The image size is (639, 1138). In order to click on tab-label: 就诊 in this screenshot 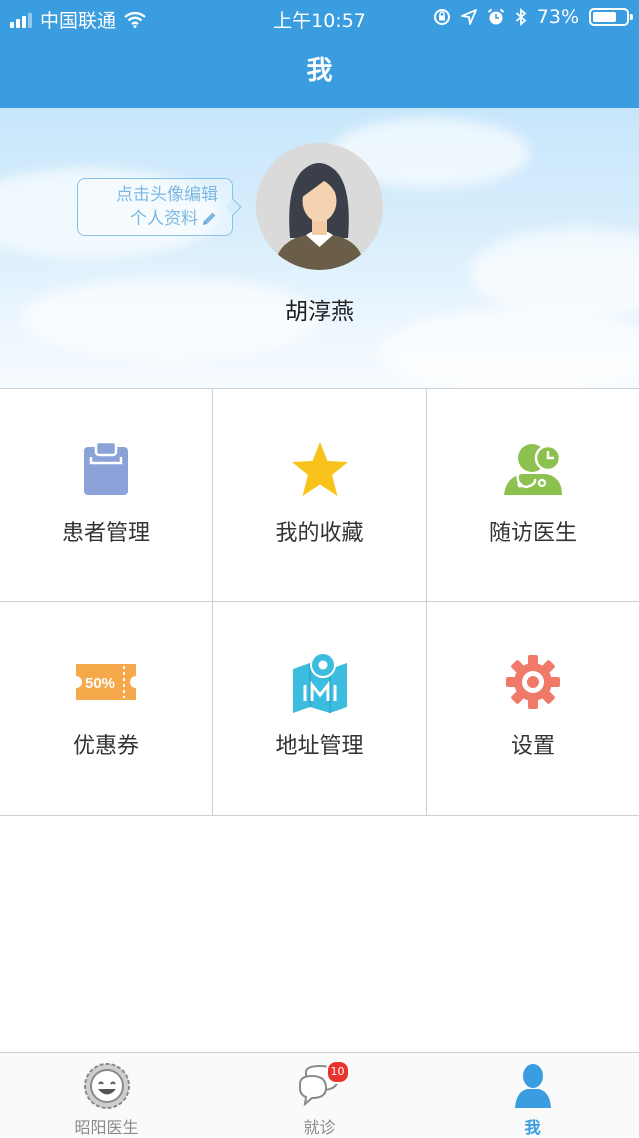, I will do `click(319, 1127)`.